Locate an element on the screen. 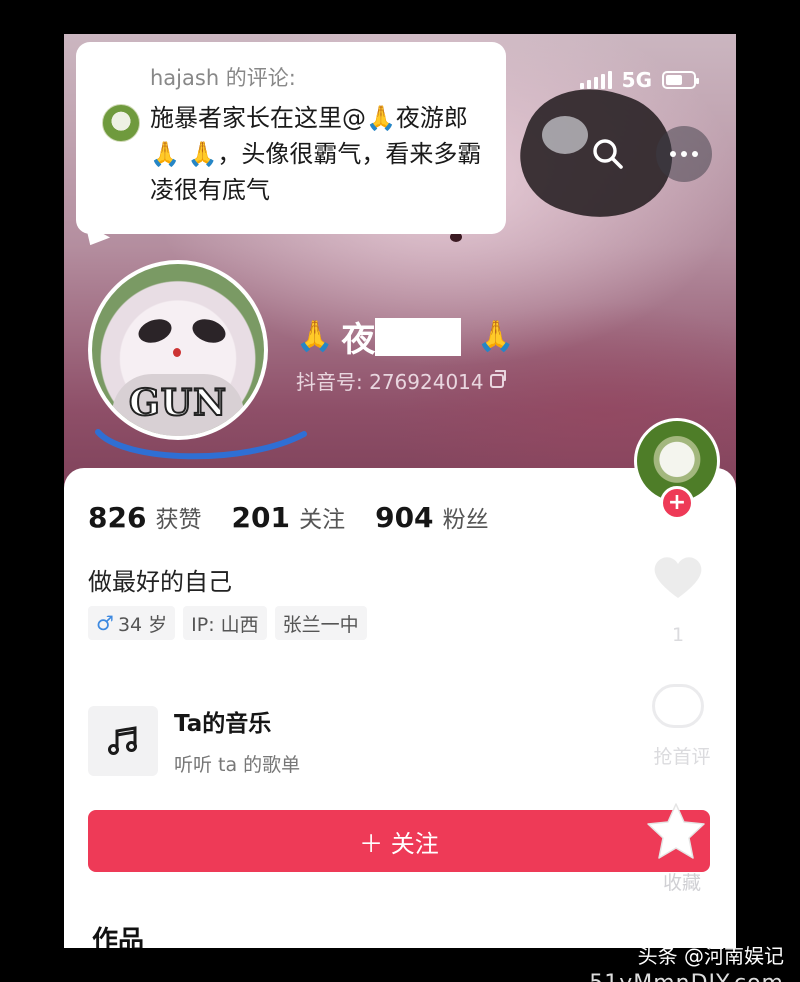 The width and height of the screenshot is (800, 982). stat-likes: 826 获赞 is located at coordinates (145, 517).